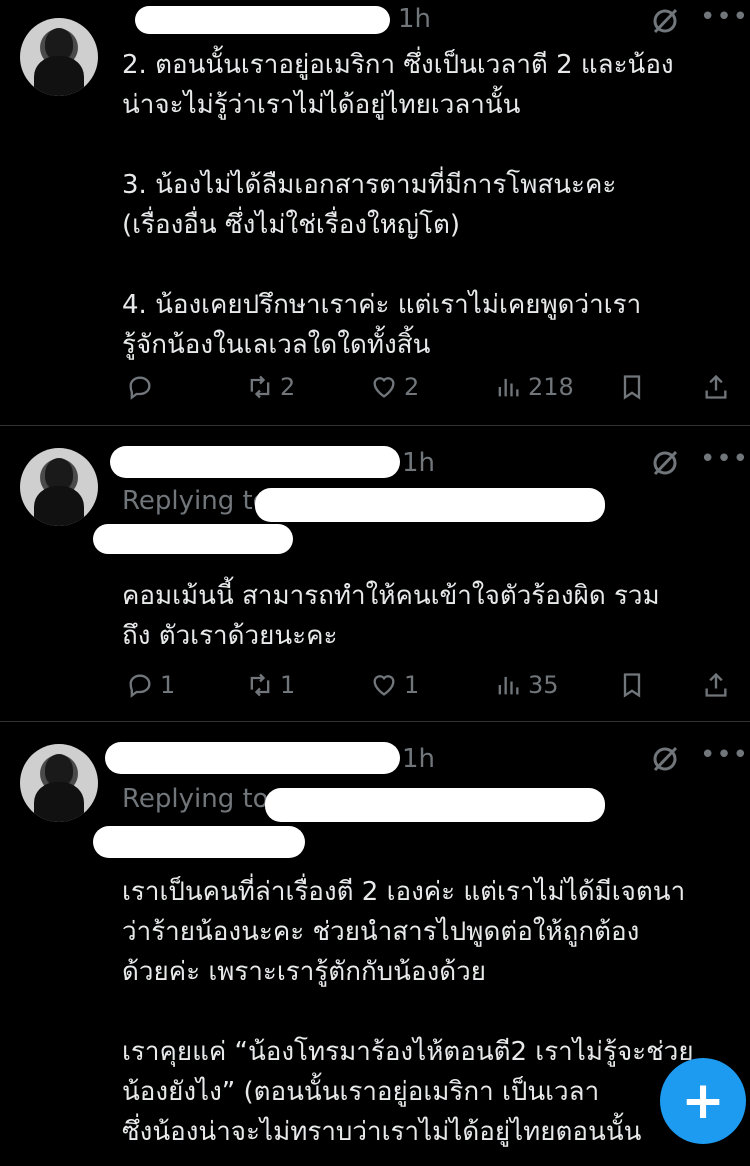  I want to click on views-button: 35, so click(526, 685).